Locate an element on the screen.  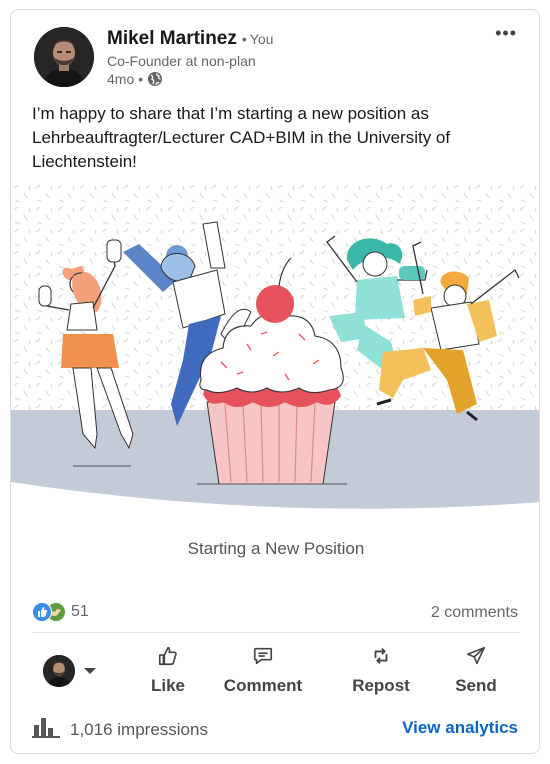
author-name-row: Mikel Martinez • You is located at coordinates (190, 39).